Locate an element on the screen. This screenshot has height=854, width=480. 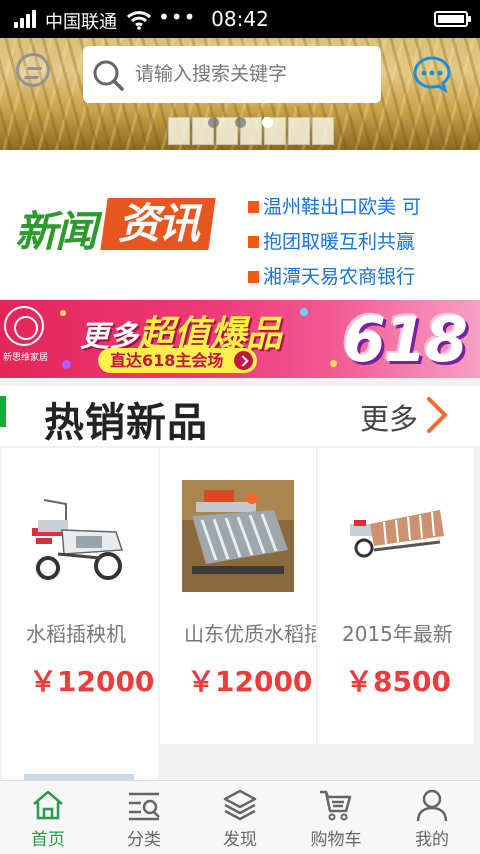
more-link: 更多 is located at coordinates (389, 417).